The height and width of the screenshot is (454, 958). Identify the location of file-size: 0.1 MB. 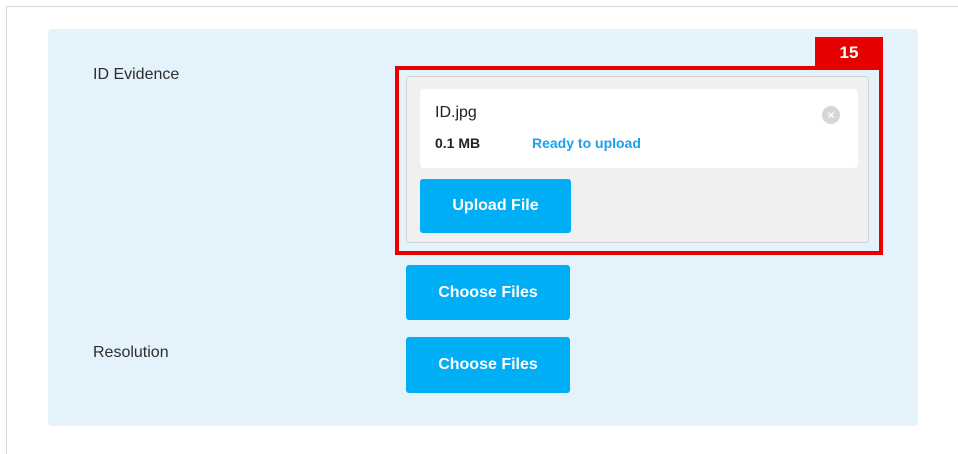
(458, 143).